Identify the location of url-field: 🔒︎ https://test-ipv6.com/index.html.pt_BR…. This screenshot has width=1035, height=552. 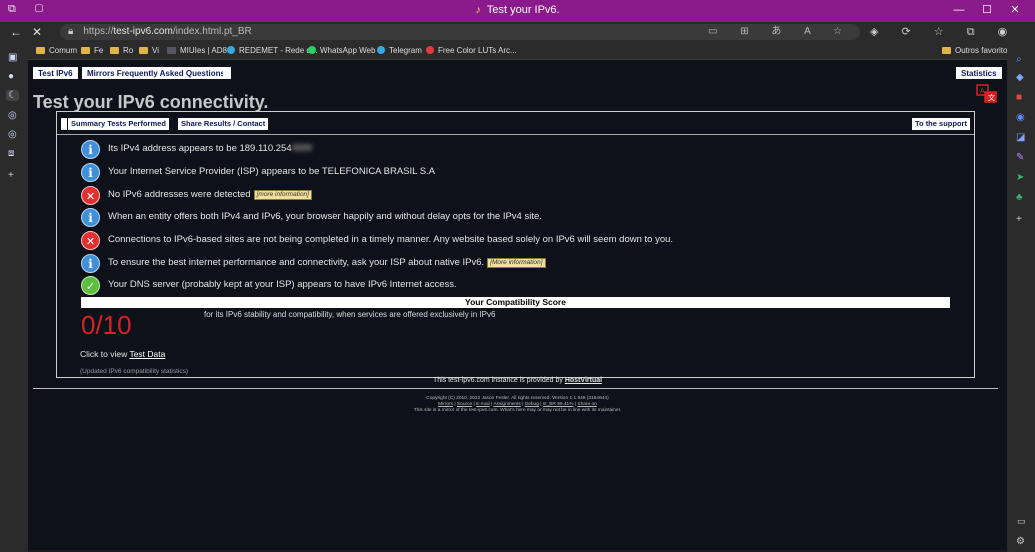
(460, 32).